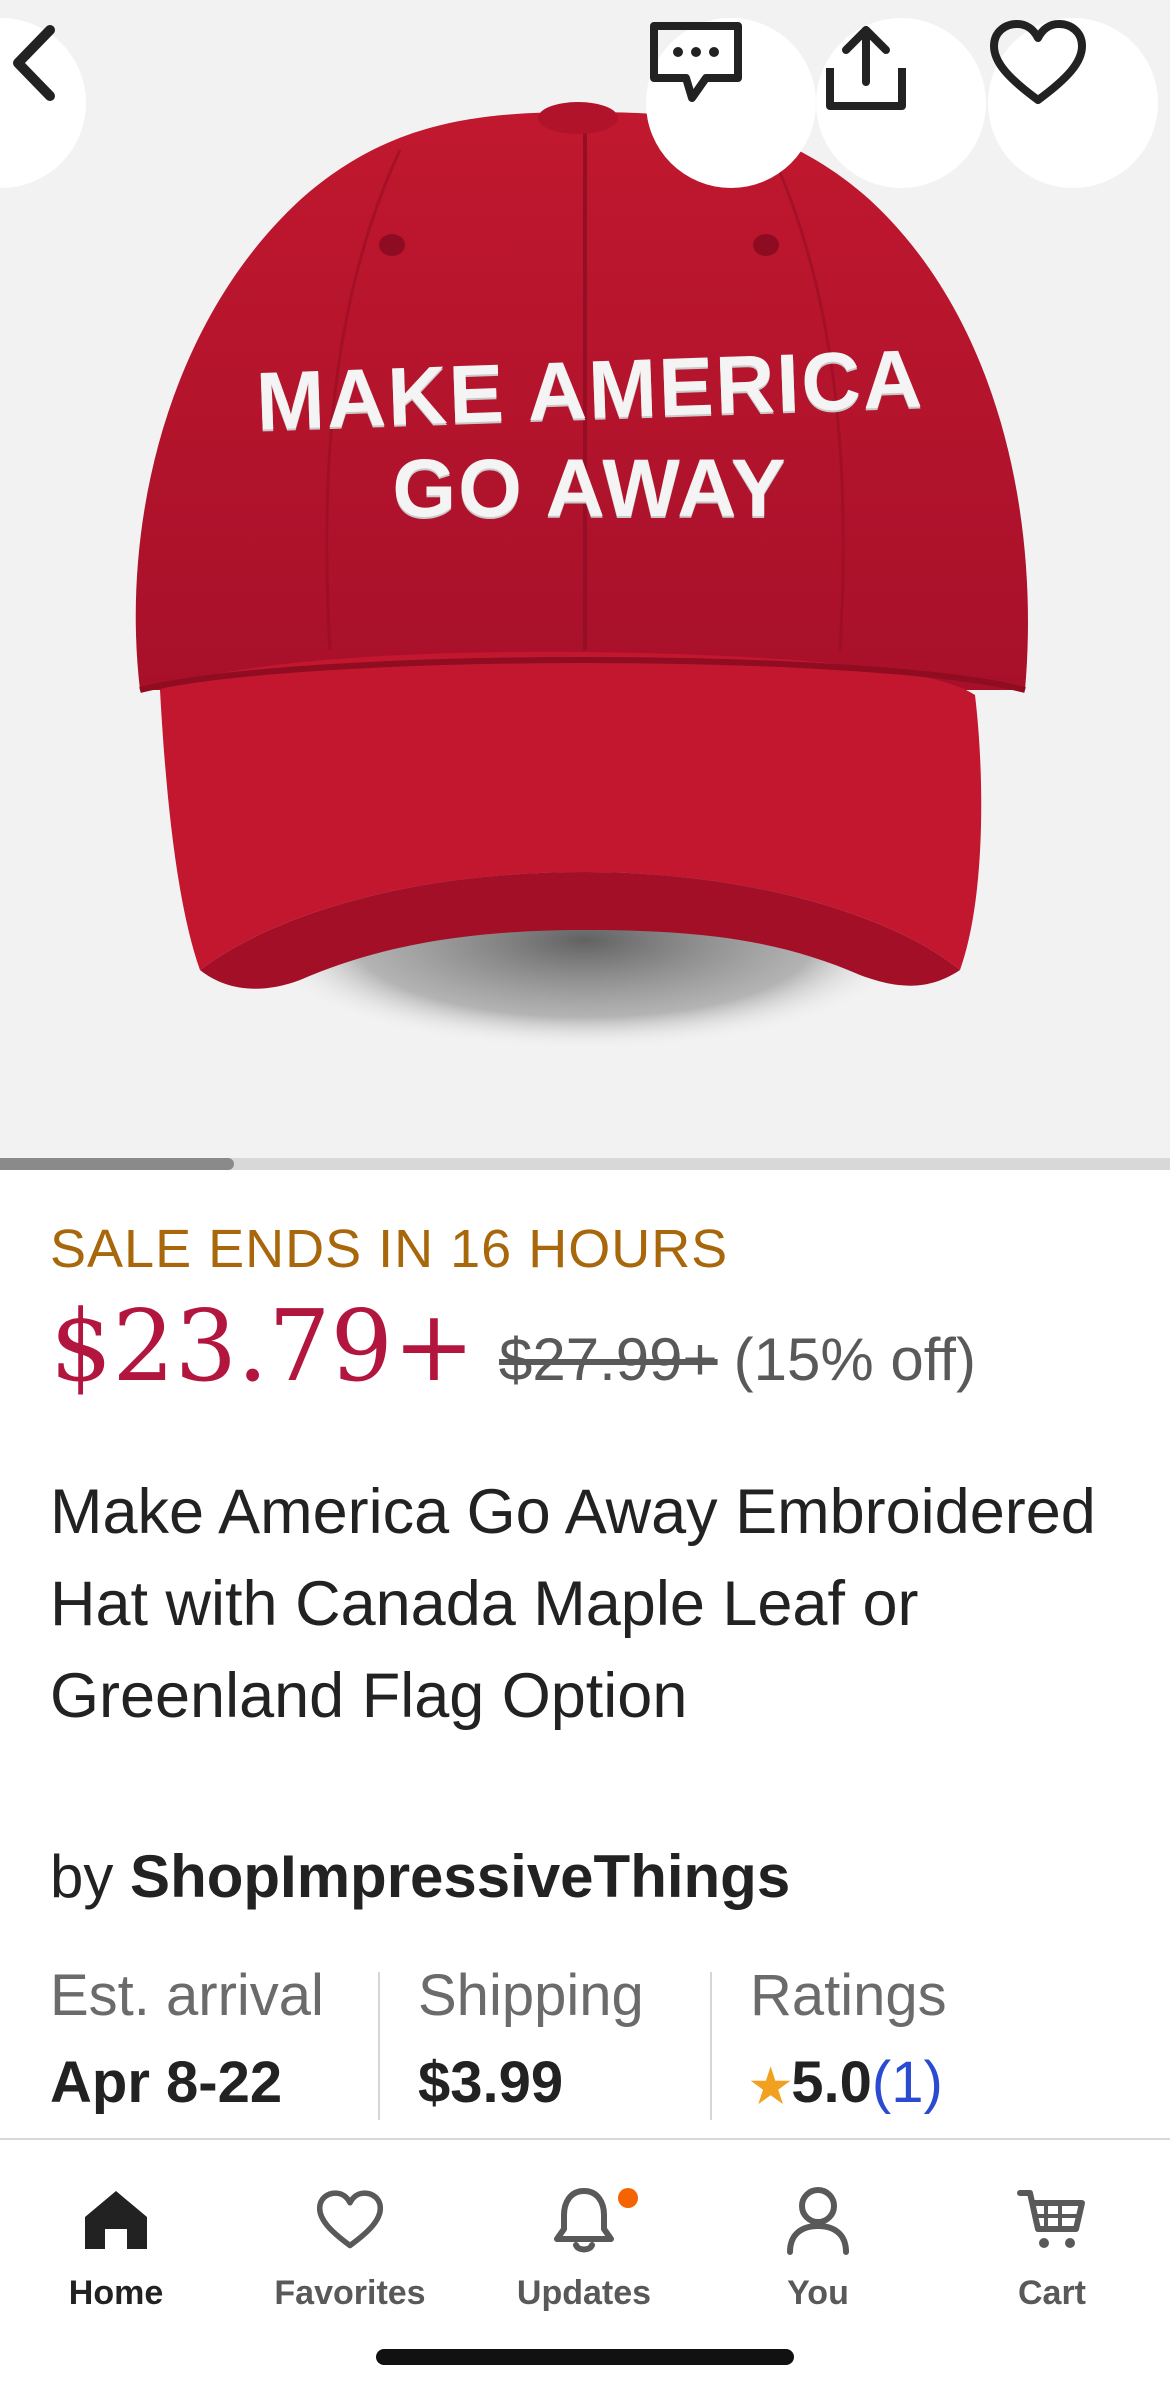  What do you see at coordinates (187, 1995) in the screenshot?
I see `est-arrival-label: Est. arrival` at bounding box center [187, 1995].